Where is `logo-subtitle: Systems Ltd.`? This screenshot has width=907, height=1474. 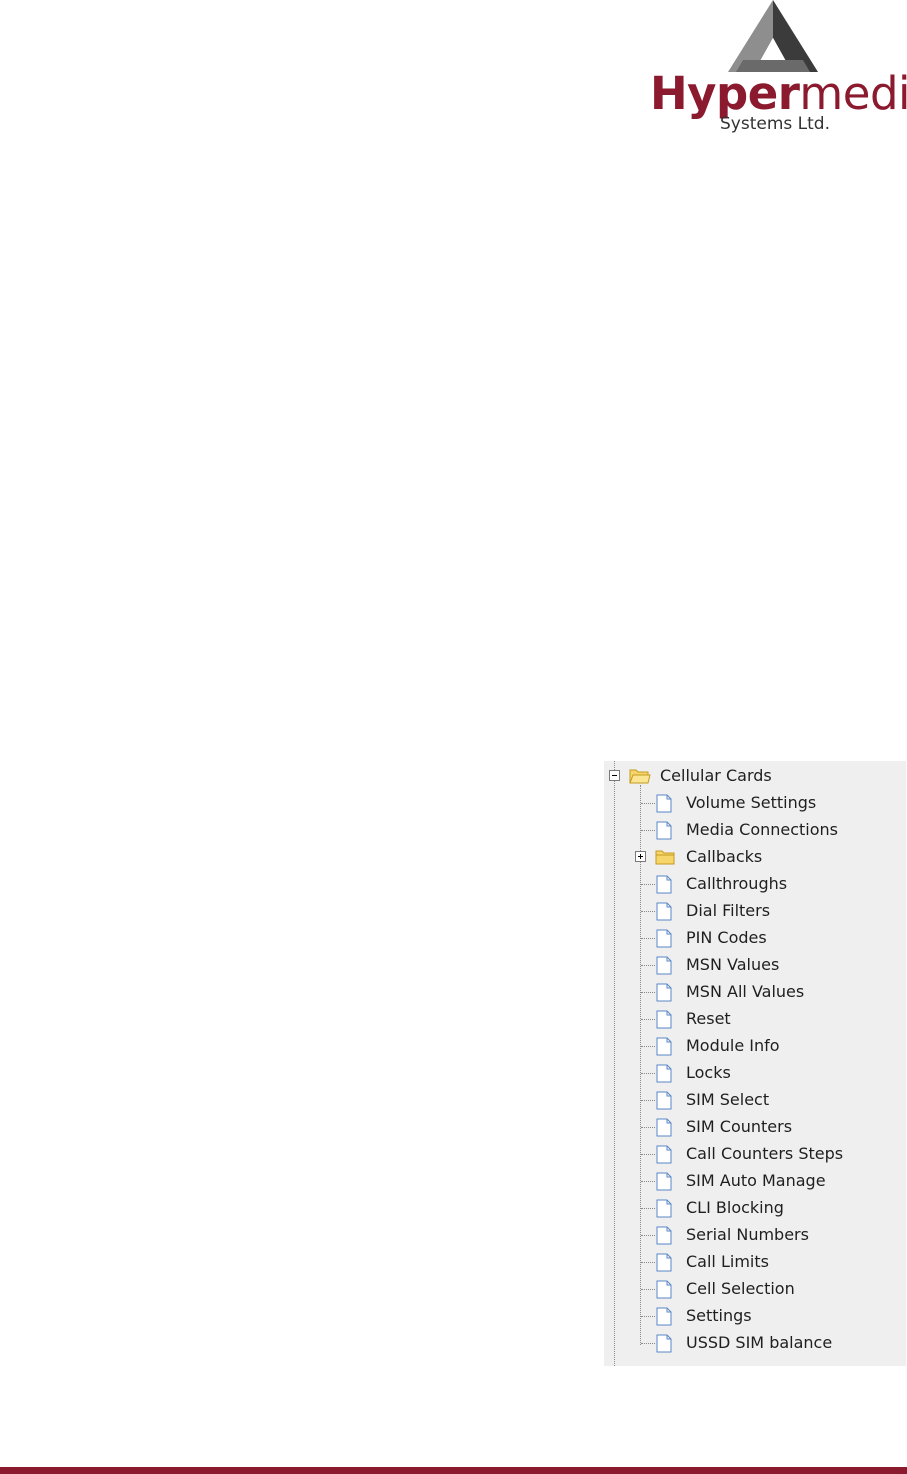
logo-subtitle: Systems Ltd. is located at coordinates (775, 124).